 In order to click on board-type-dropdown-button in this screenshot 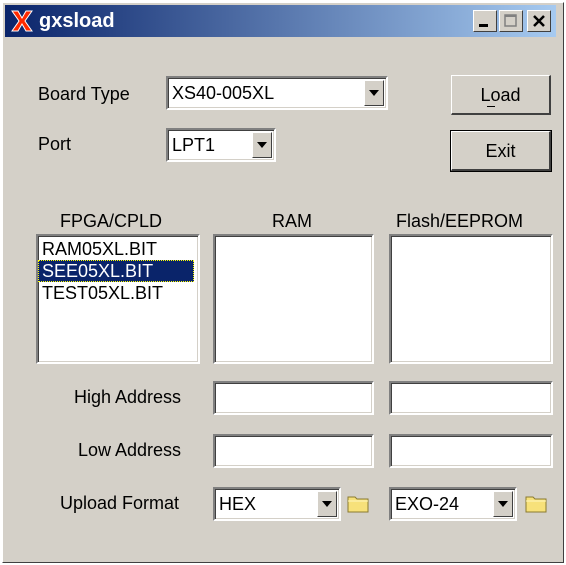, I will do `click(374, 93)`.